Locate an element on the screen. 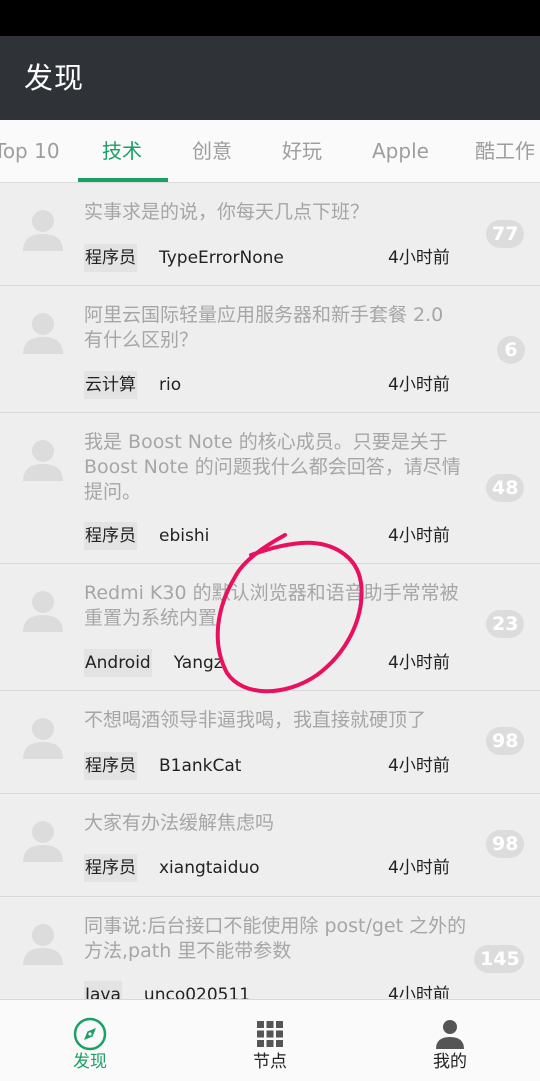 This screenshot has height=1081, width=540. bottom-navigation: 发现 节点 我的 is located at coordinates (270, 1040).